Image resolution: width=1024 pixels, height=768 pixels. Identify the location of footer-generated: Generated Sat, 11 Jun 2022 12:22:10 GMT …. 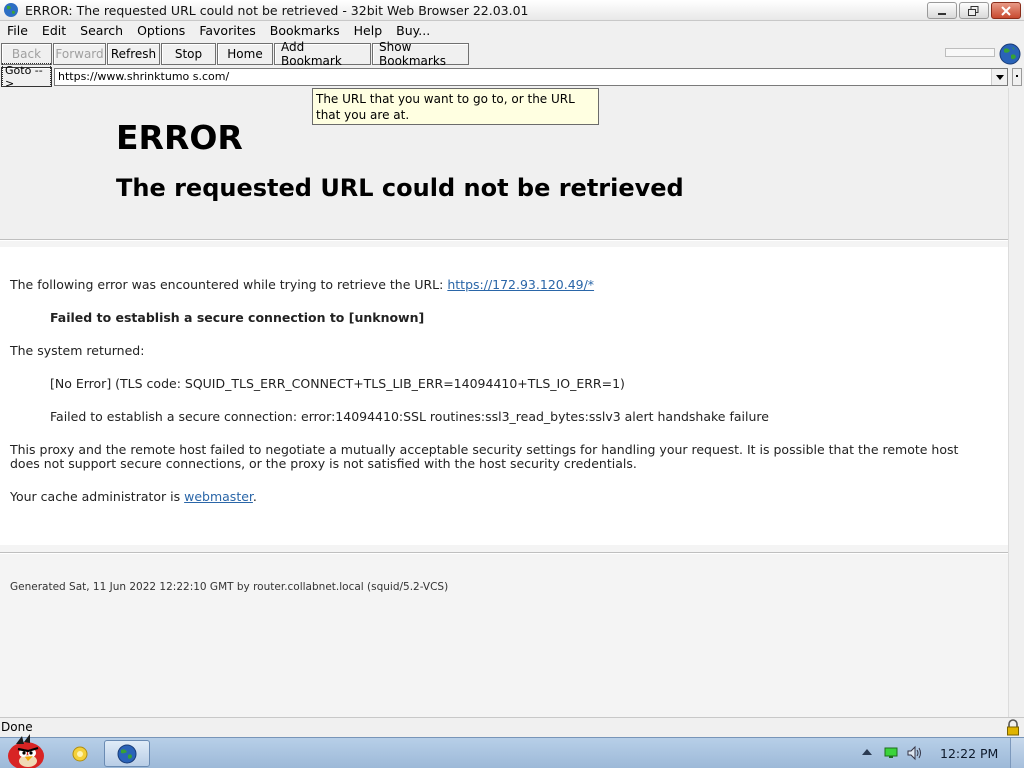
(229, 587).